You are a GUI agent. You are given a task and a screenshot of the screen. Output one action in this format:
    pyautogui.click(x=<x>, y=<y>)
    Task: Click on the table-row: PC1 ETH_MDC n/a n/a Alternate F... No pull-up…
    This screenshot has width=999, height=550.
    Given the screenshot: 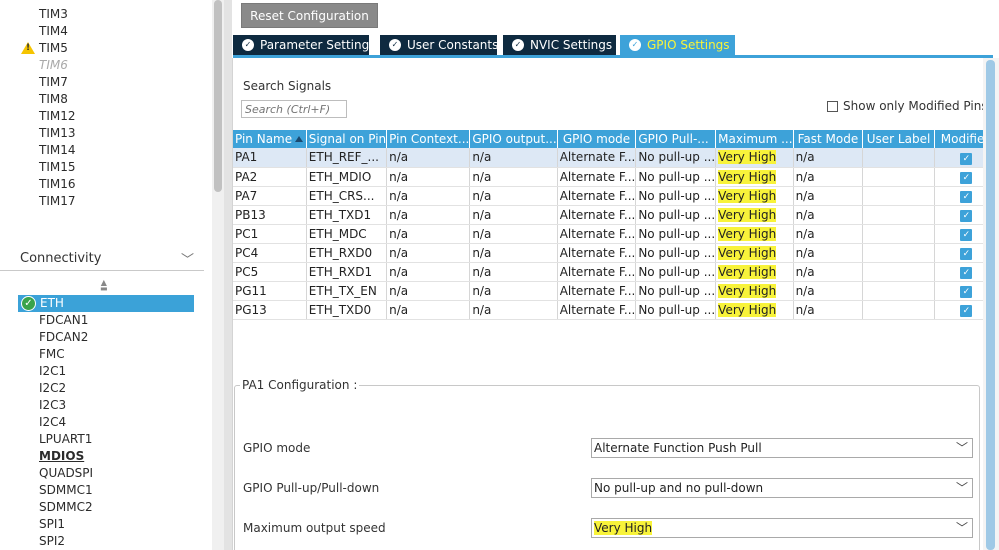 What is the action you would take?
    pyautogui.click(x=616, y=234)
    